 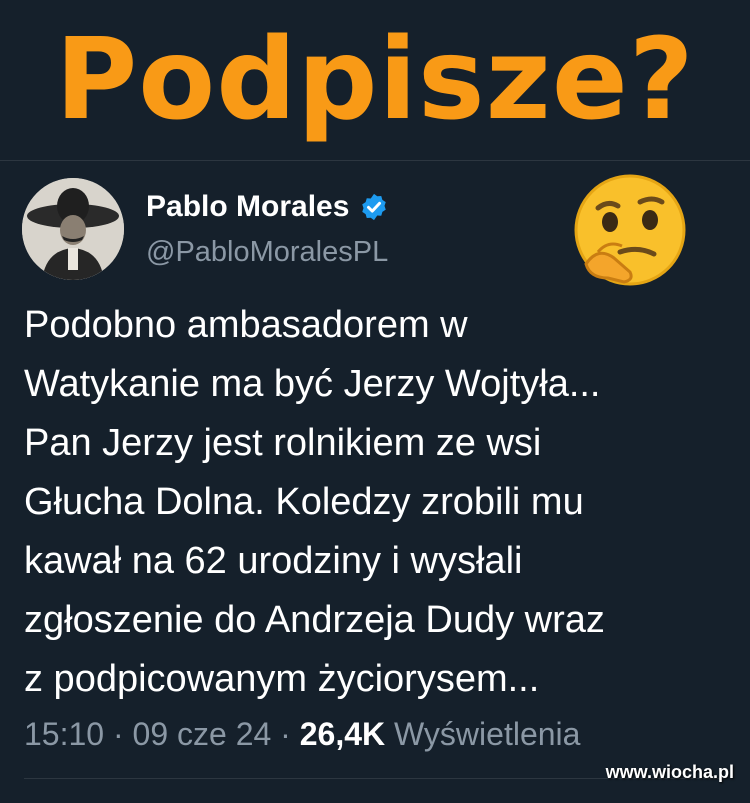 What do you see at coordinates (487, 734) in the screenshot?
I see `views-label: Wyświetlenia` at bounding box center [487, 734].